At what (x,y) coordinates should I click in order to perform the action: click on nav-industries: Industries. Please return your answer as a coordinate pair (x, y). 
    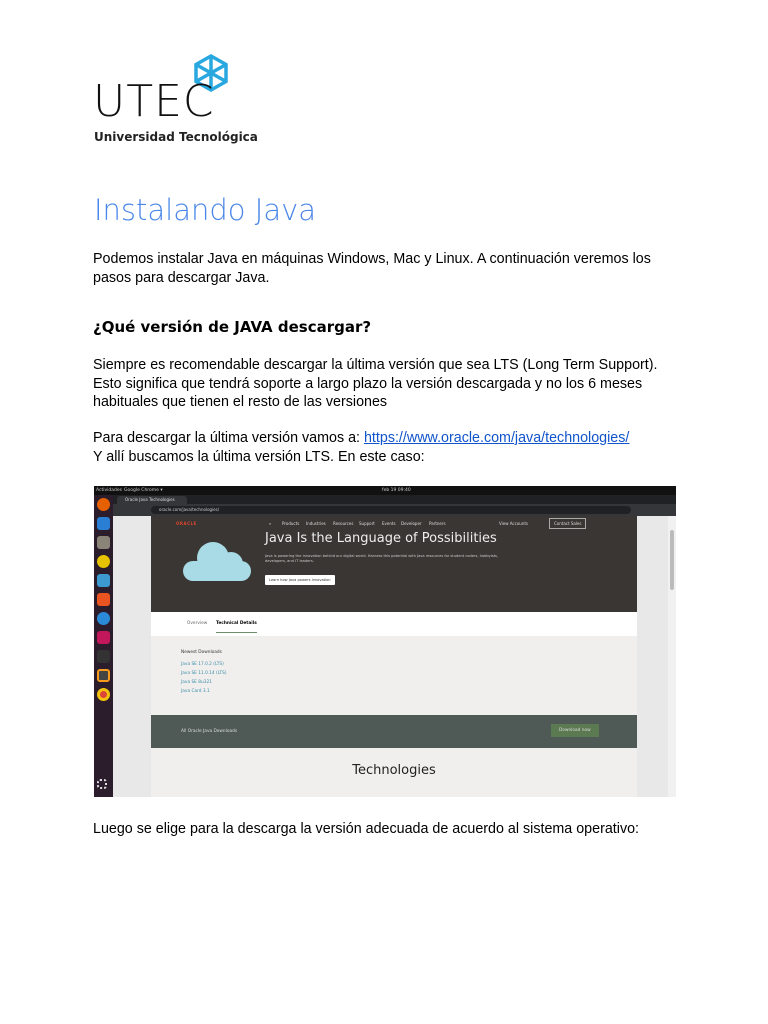
    Looking at the image, I should click on (316, 523).